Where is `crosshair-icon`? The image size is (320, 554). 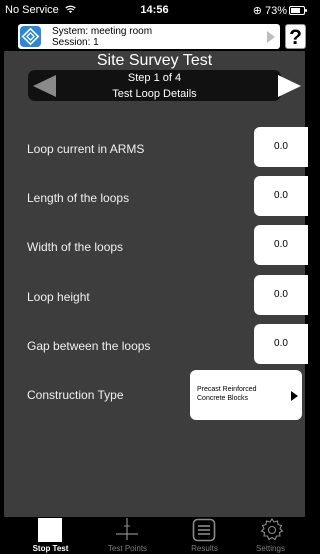 crosshair-icon is located at coordinates (127, 529).